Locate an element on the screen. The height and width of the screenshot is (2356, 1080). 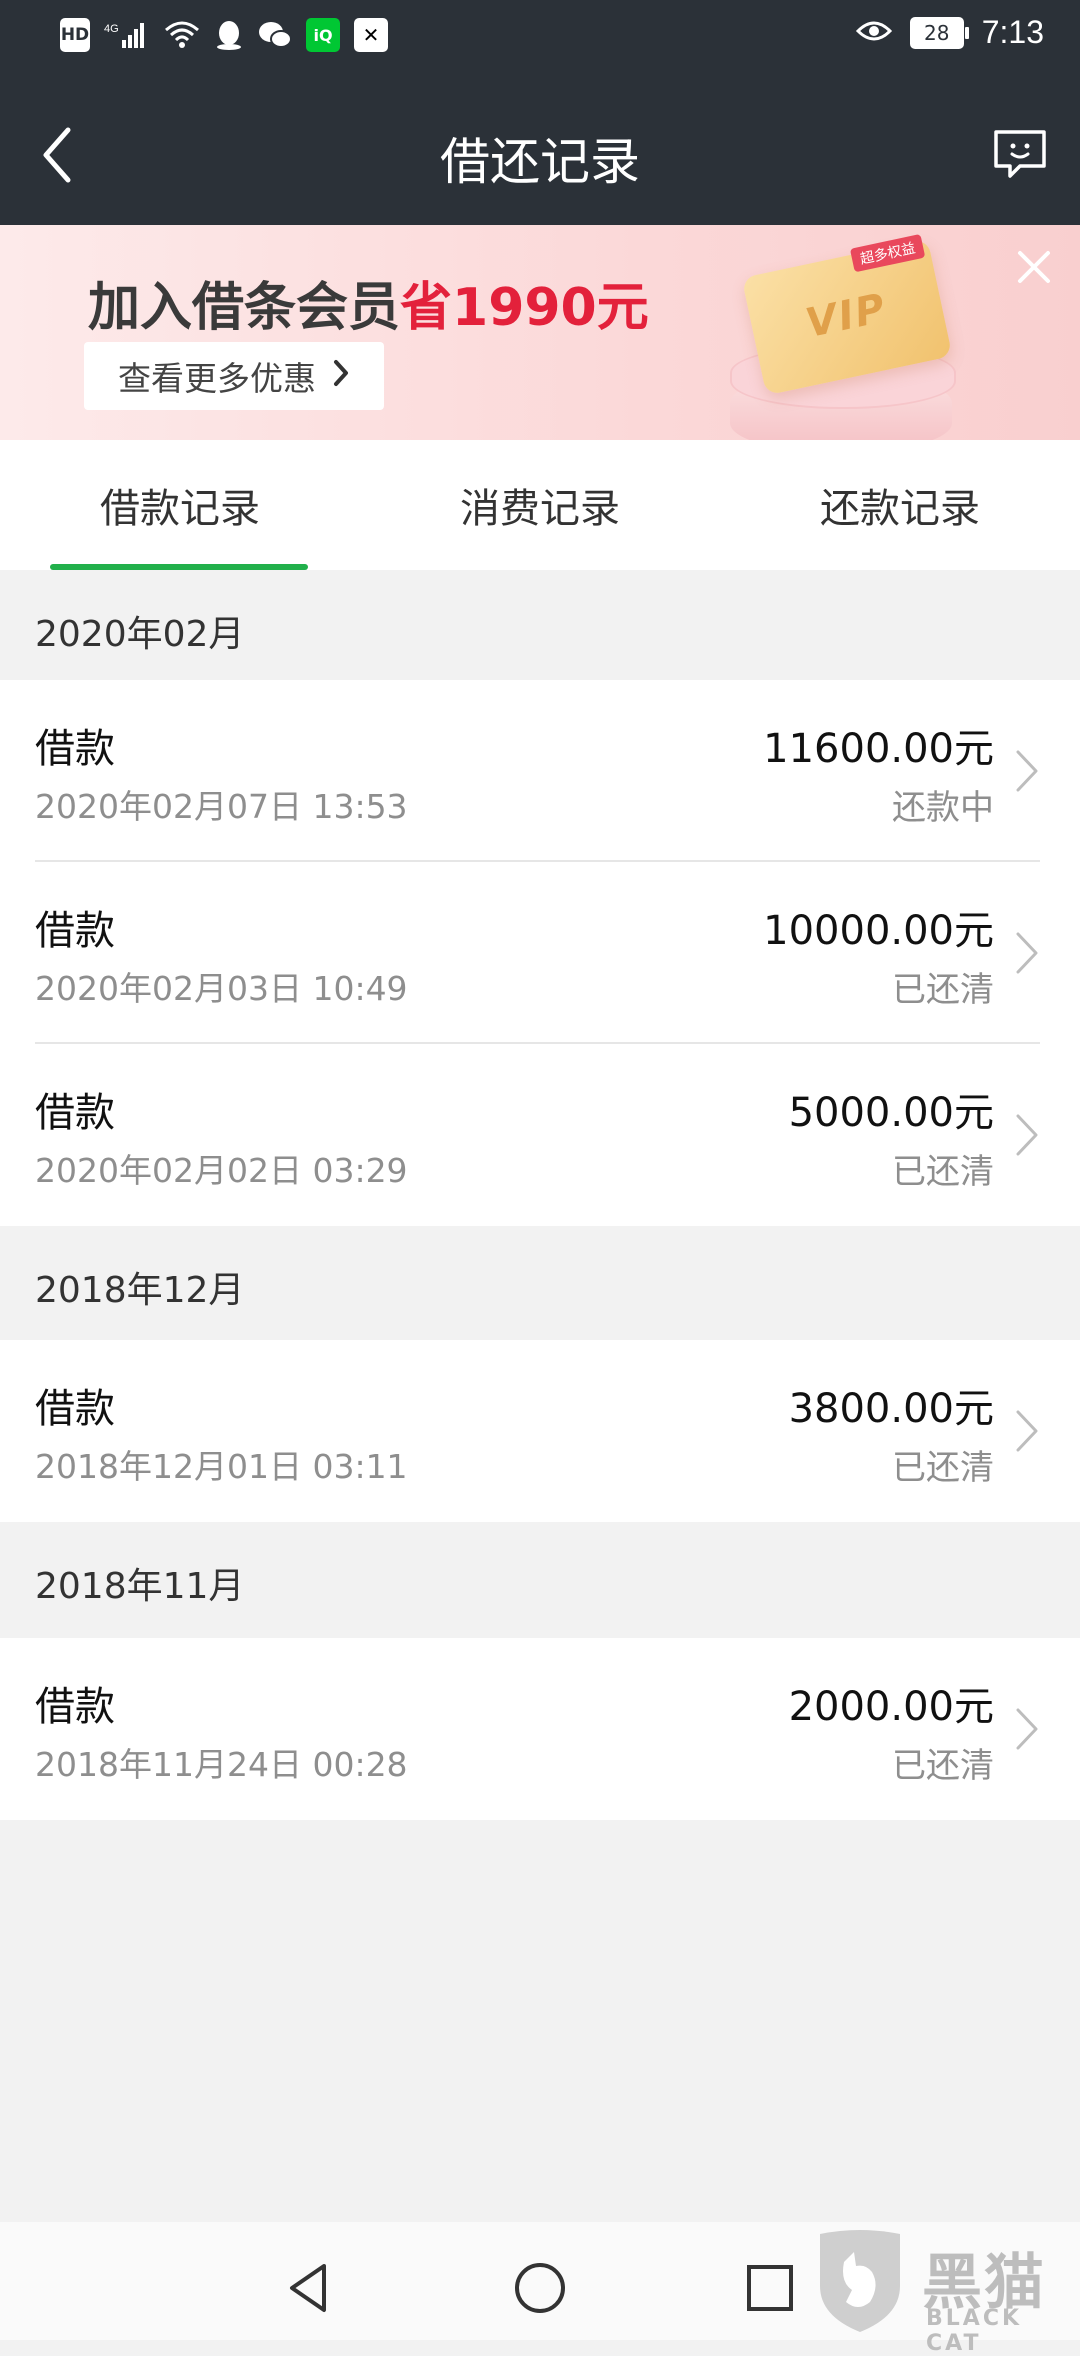
tab-loan-records: 借款记录 is located at coordinates (180, 505).